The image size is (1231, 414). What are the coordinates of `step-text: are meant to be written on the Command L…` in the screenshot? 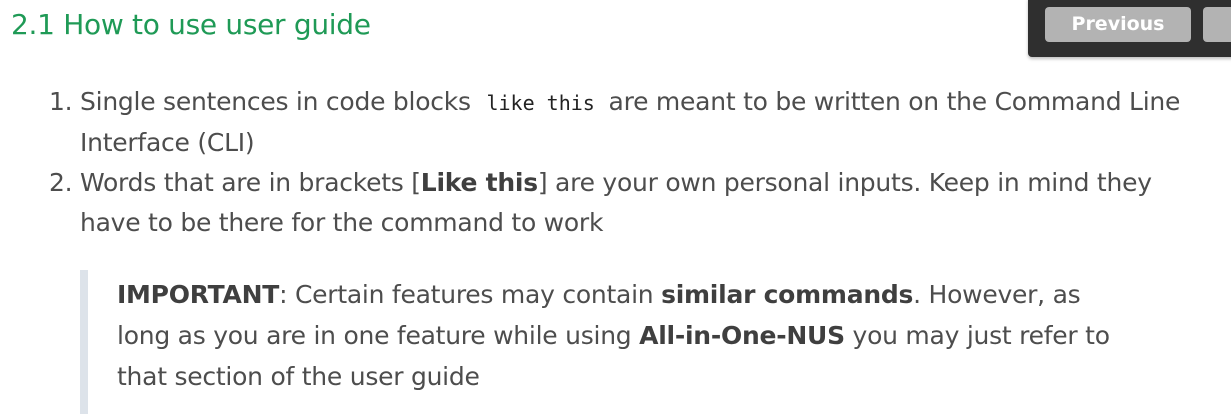 It's located at (894, 101).